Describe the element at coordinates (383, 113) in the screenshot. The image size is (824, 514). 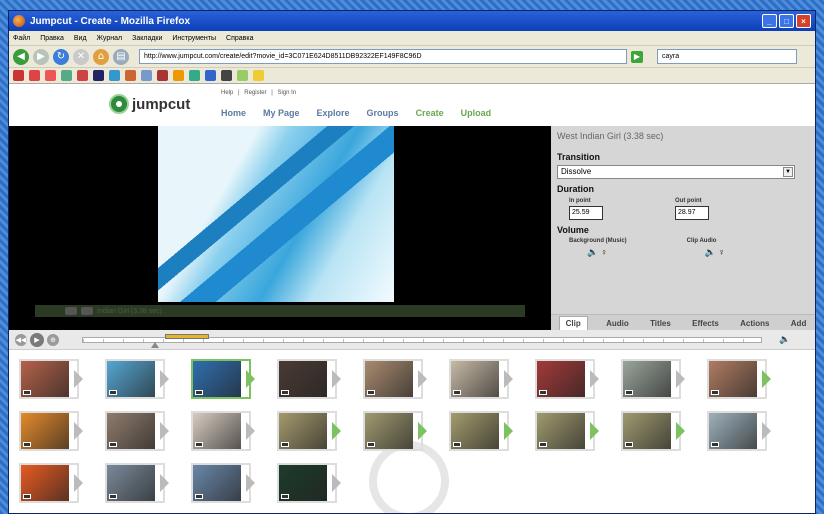
I see `nav-groups: Groups` at that location.